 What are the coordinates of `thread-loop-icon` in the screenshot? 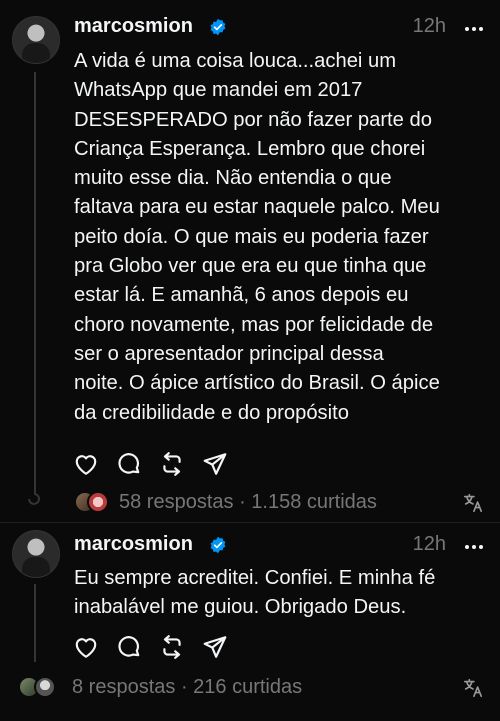 It's located at (34, 496).